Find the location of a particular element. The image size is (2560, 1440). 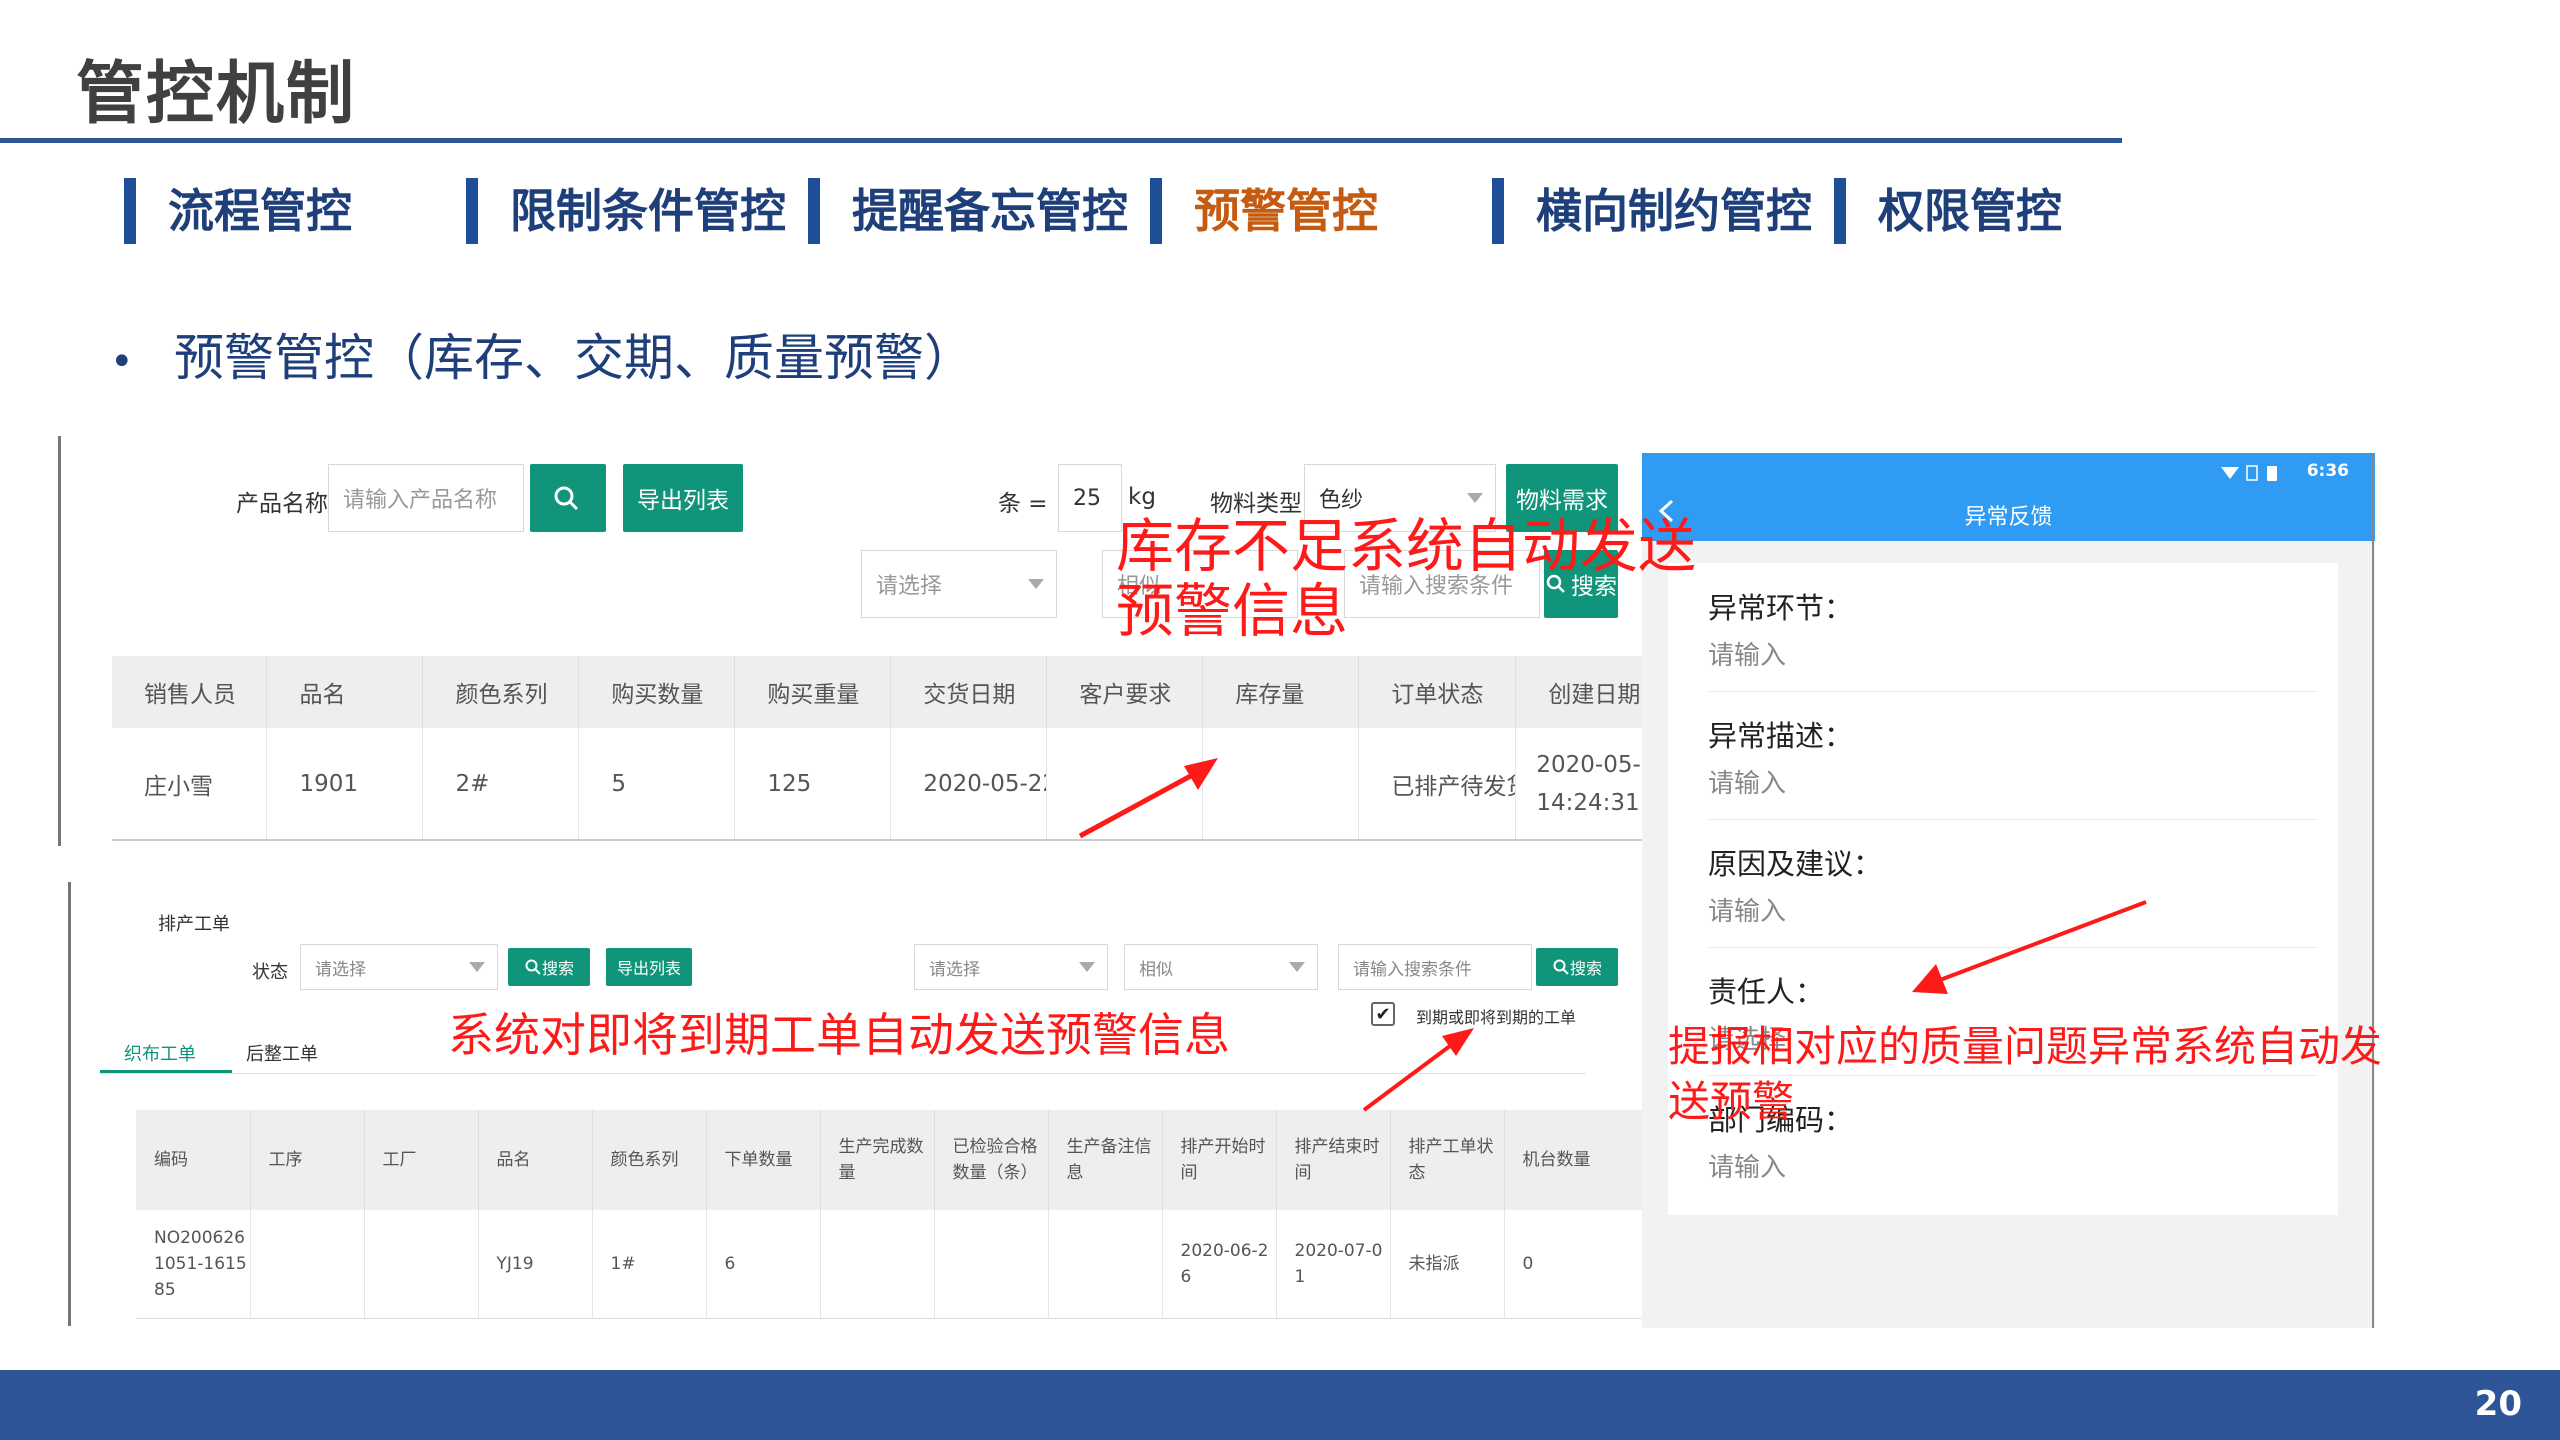

cell-salesperson: 庄小雪 is located at coordinates (190, 784).